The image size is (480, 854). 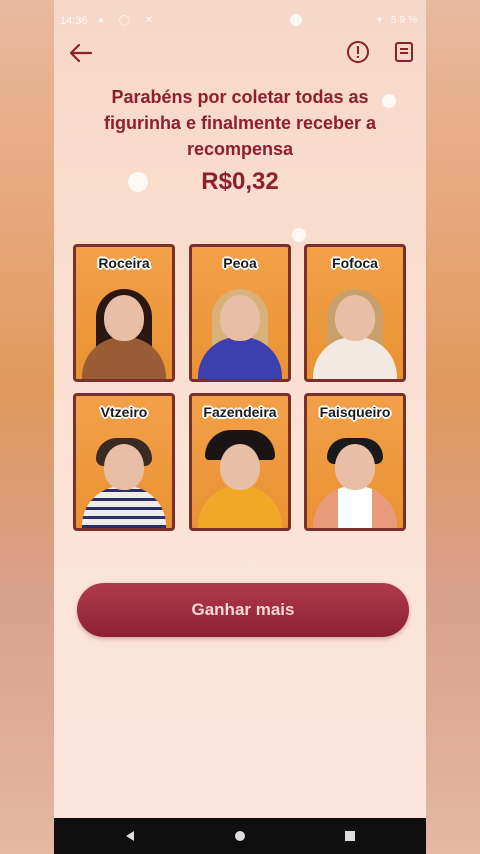 I want to click on document-icon, so click(x=404, y=52).